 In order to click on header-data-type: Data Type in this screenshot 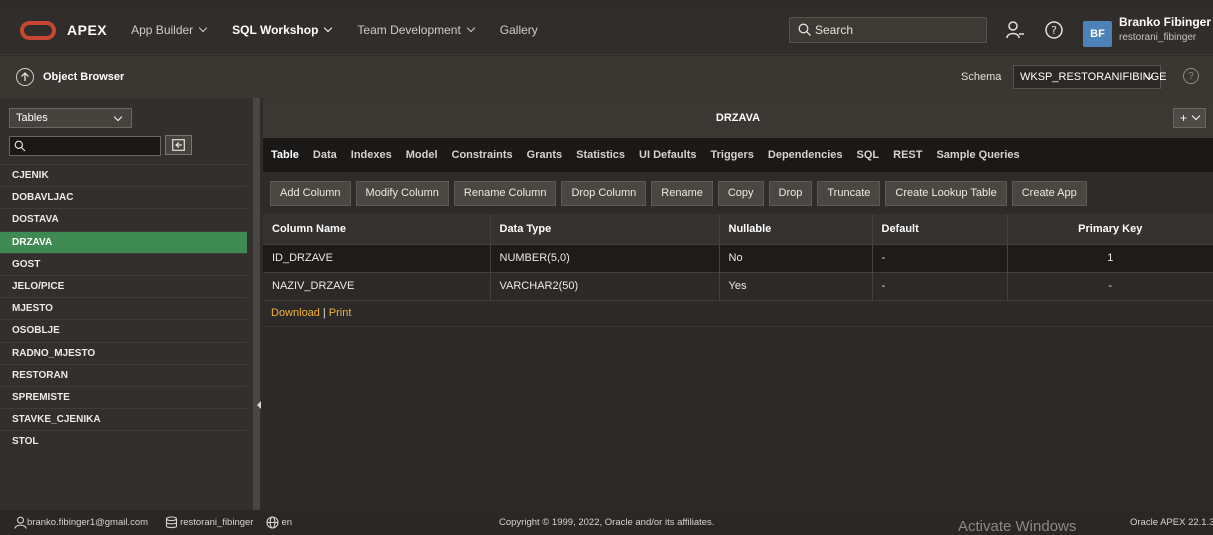, I will do `click(605, 229)`.